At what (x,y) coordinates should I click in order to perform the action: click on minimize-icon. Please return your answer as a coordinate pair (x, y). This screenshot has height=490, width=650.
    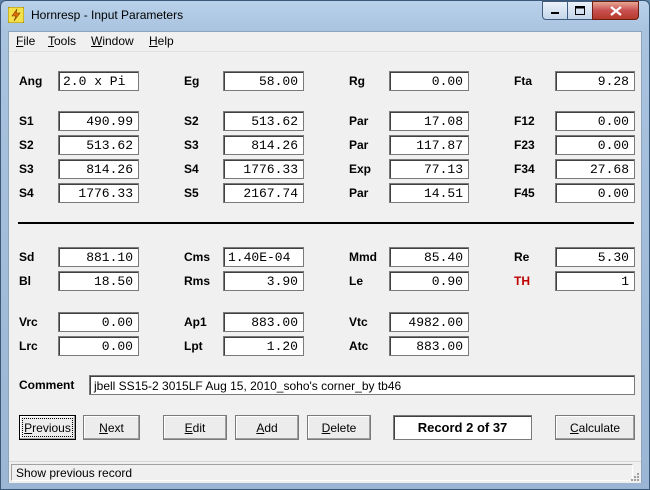
    Looking at the image, I should click on (555, 12).